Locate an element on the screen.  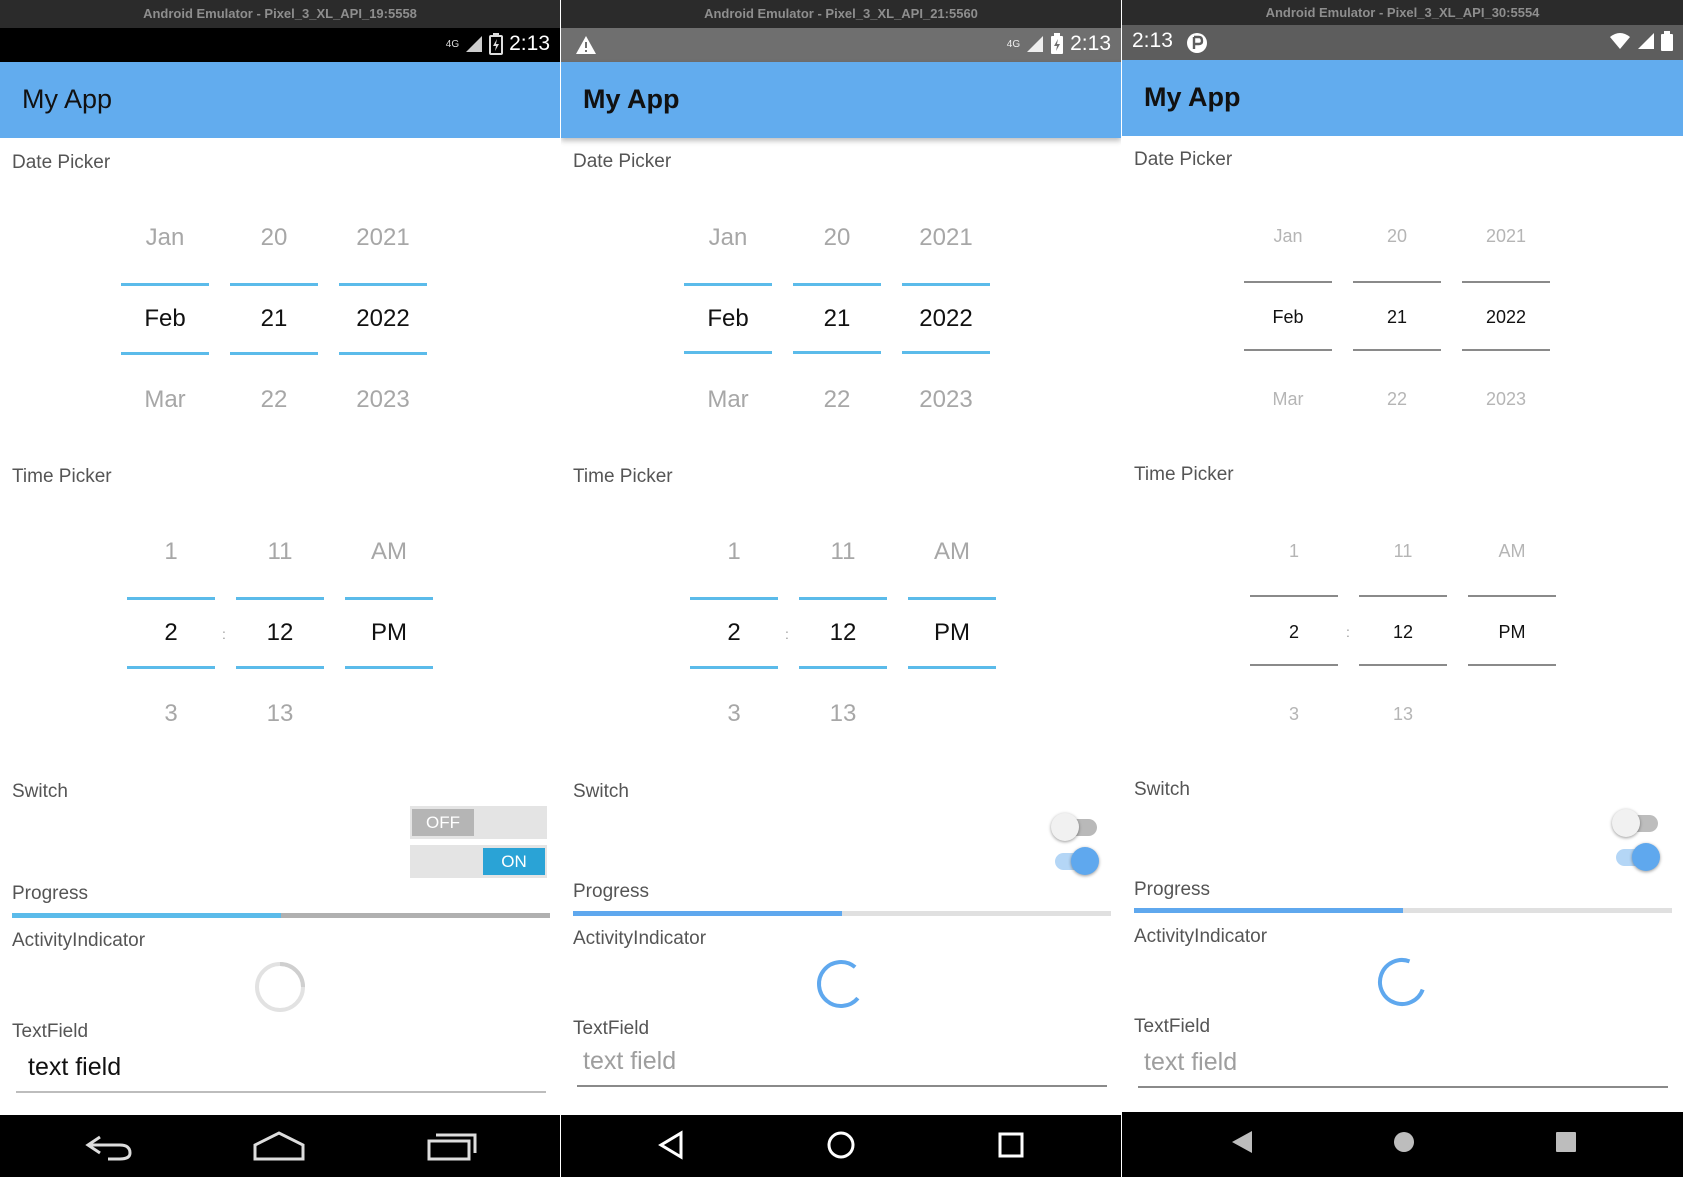
warning-icon is located at coordinates (586, 45).